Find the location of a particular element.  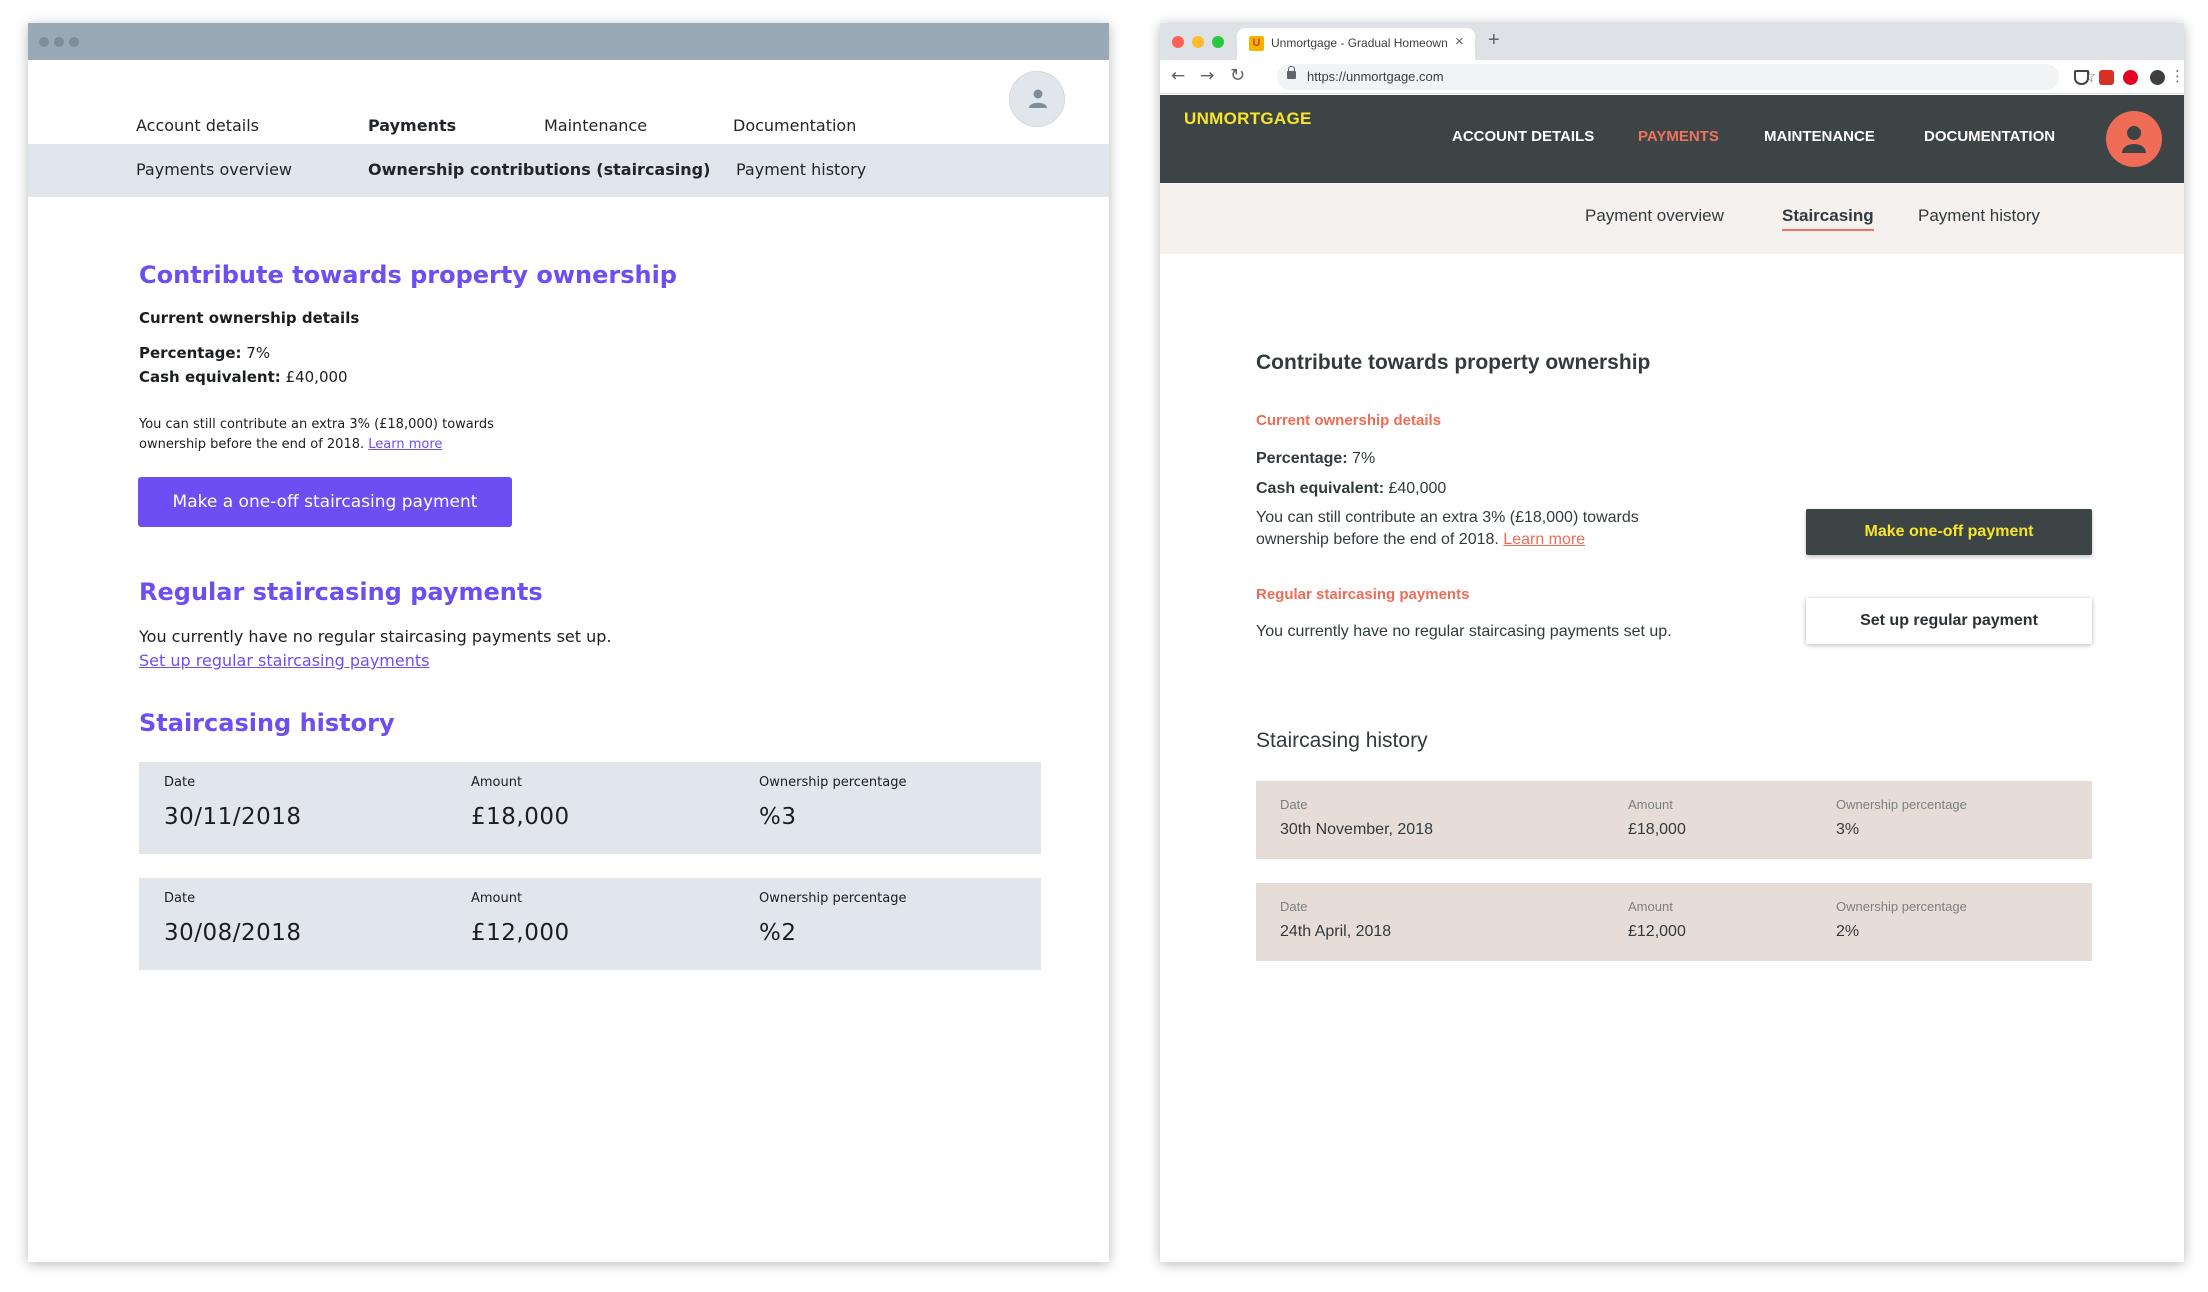

pct-value: %3 is located at coordinates (778, 817).